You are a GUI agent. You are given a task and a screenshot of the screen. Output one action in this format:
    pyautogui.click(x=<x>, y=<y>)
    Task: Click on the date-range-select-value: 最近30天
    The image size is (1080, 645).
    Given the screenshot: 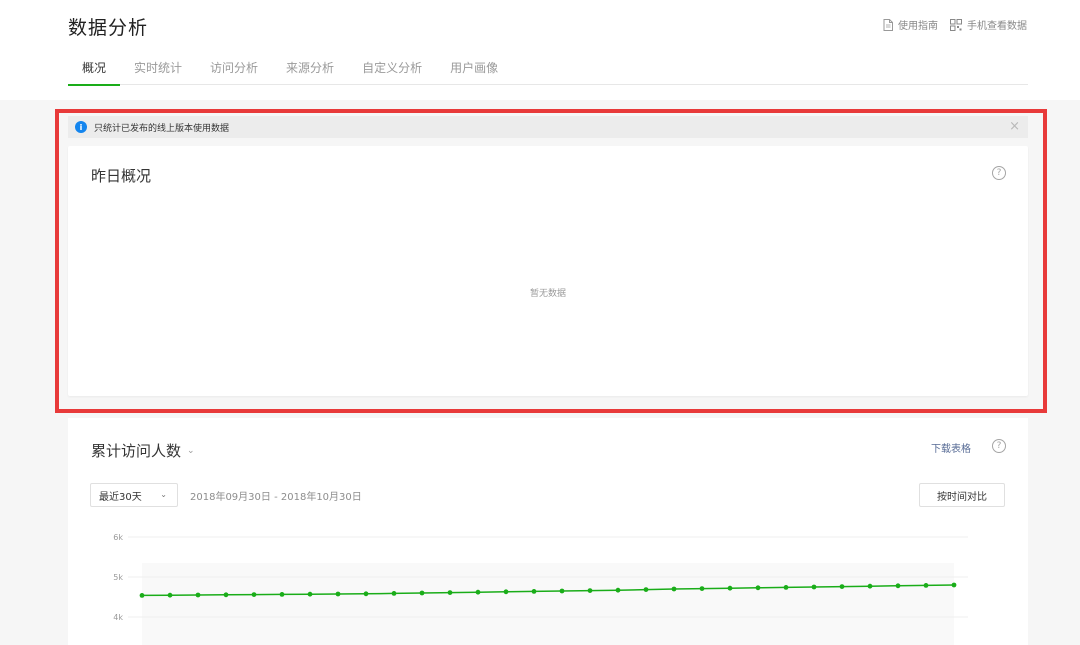 What is the action you would take?
    pyautogui.click(x=120, y=497)
    